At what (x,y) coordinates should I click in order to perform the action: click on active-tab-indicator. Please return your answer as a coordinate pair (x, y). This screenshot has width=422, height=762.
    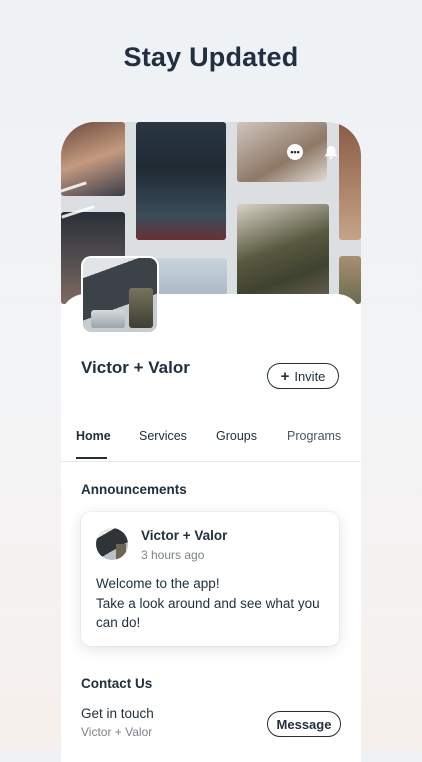
    Looking at the image, I should click on (91, 458).